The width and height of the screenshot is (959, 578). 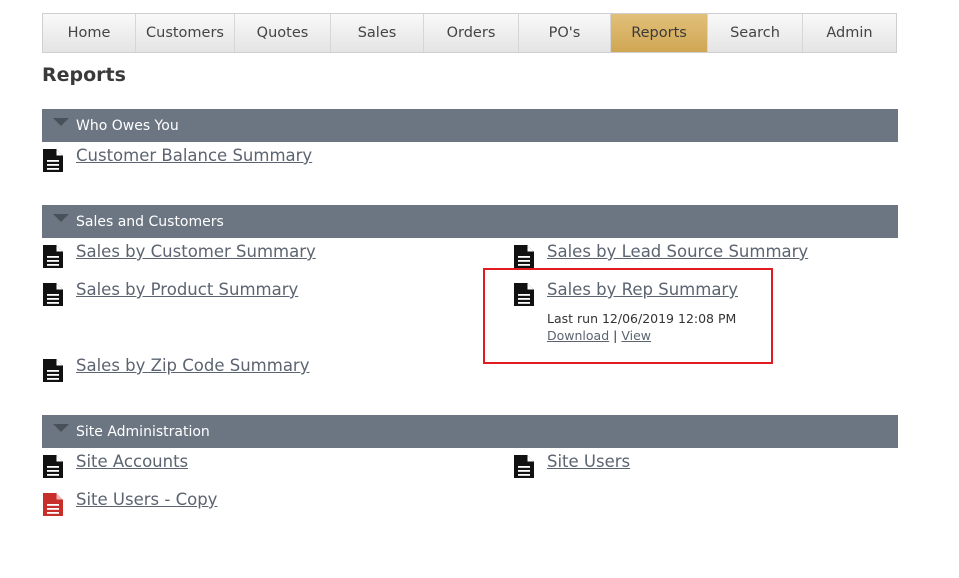 What do you see at coordinates (849, 33) in the screenshot?
I see `tab-admin: Admin` at bounding box center [849, 33].